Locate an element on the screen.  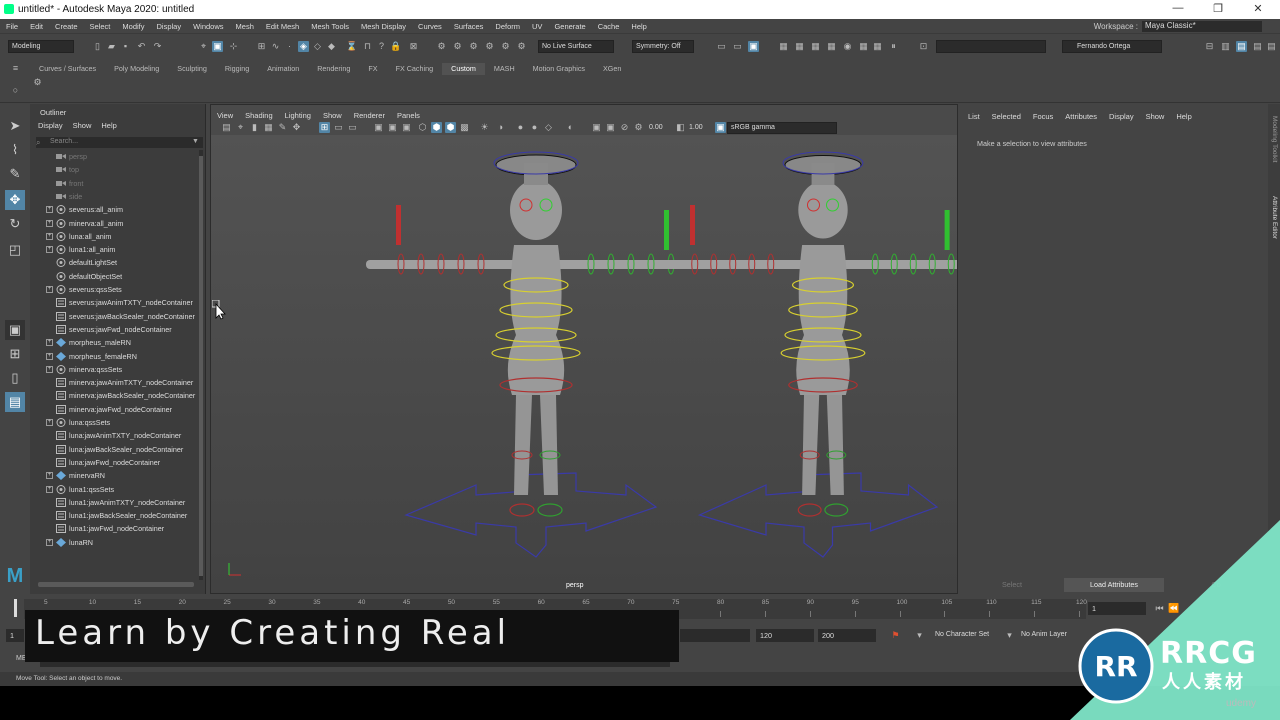
safe-title-icon: ▣ is located at coordinates (392, 127).